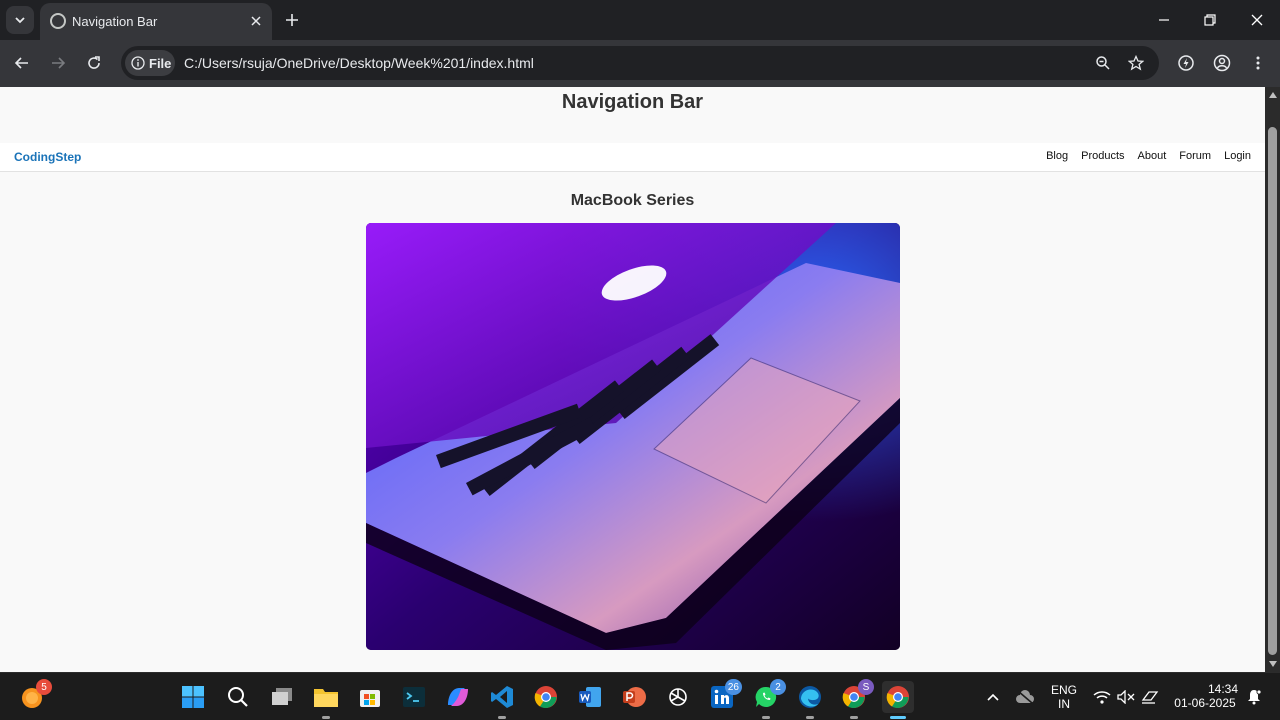  Describe the element at coordinates (326, 700) in the screenshot. I see `taskbar-file-explorer` at that location.